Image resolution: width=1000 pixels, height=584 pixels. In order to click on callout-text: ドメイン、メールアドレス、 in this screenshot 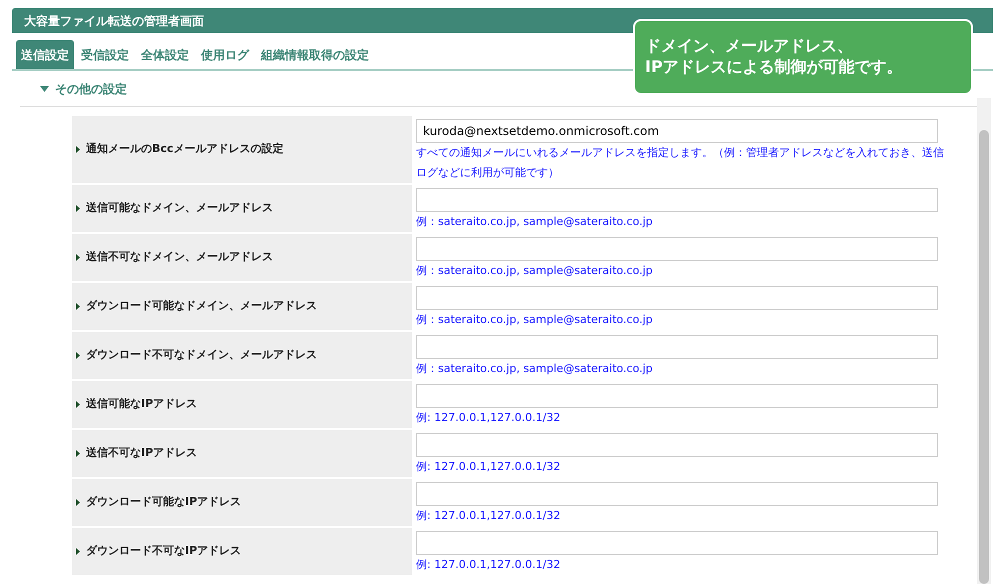, I will do `click(749, 45)`.